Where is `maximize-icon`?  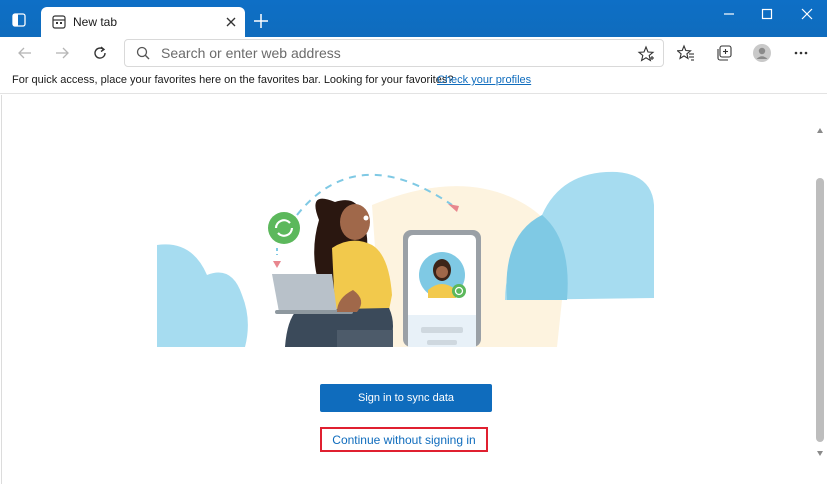
maximize-icon is located at coordinates (767, 14).